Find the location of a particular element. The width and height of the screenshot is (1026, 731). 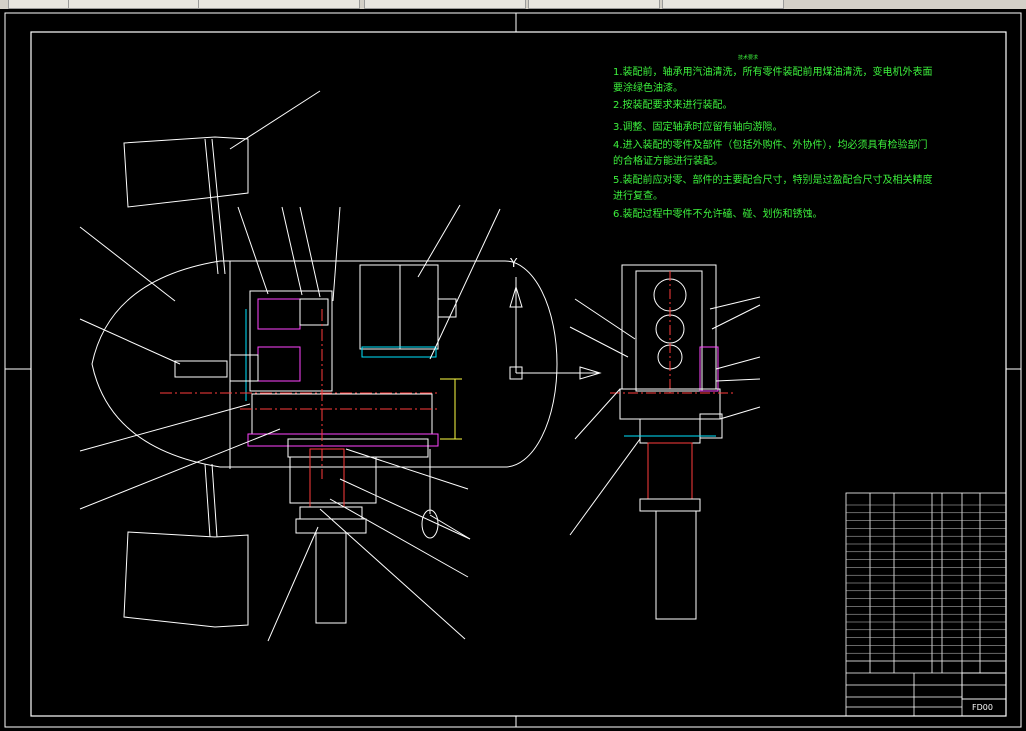

title-block is located at coordinates (926, 604).